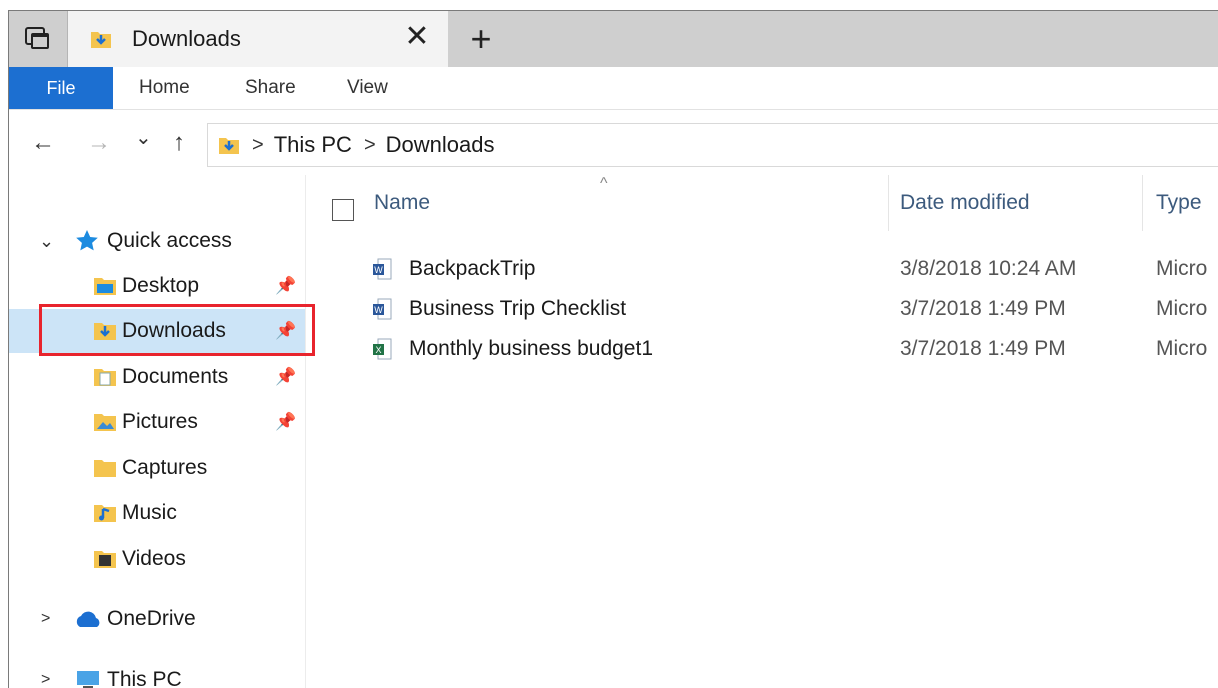  I want to click on nav-item-videos: Videos, so click(157, 559).